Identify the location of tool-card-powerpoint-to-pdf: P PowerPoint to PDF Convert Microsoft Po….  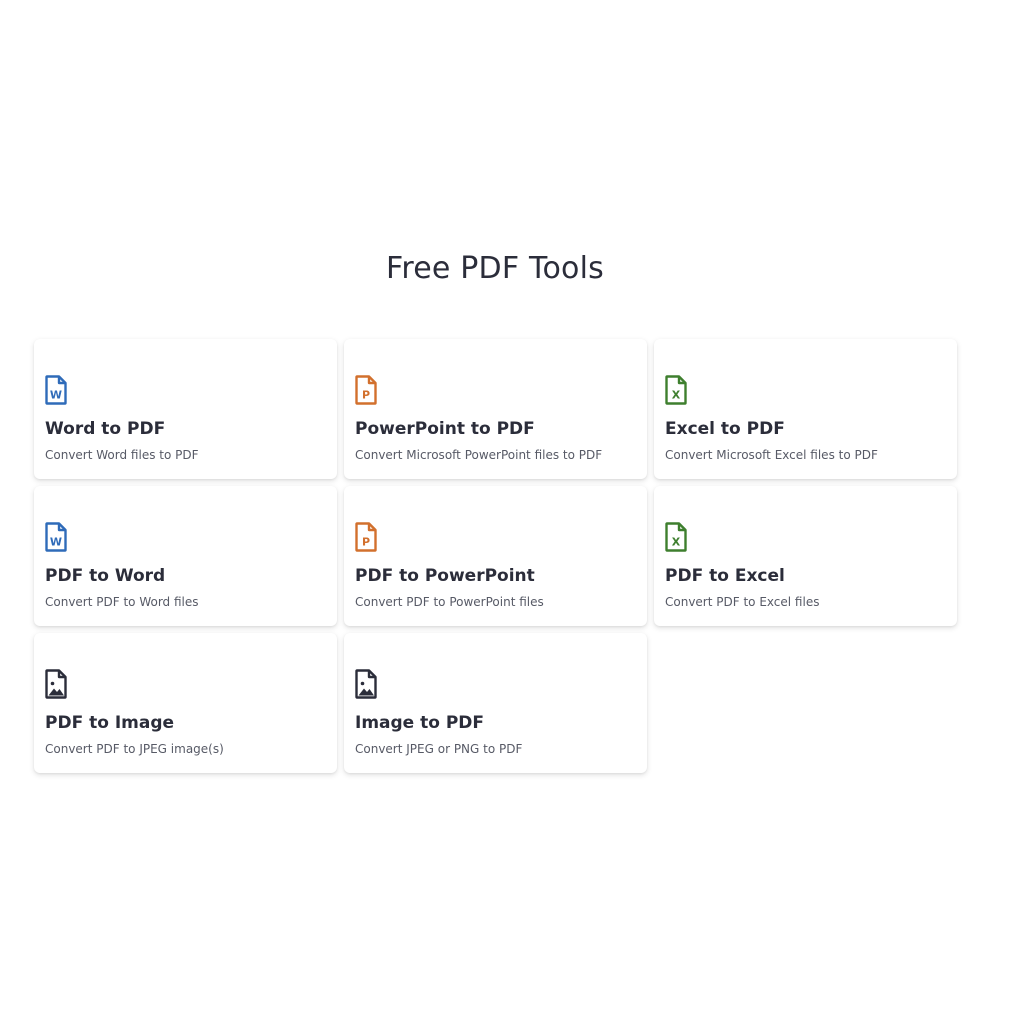
(495, 409).